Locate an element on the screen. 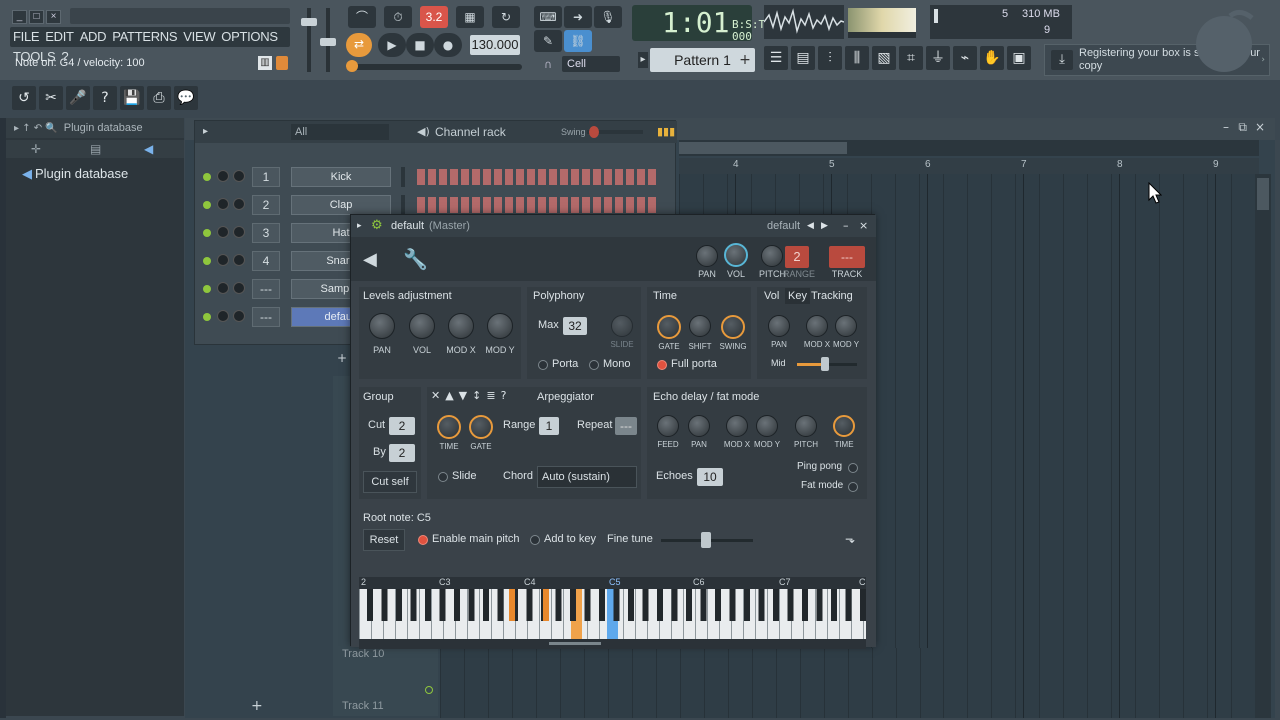  track-grid-lower is located at coordinates (690, 683).